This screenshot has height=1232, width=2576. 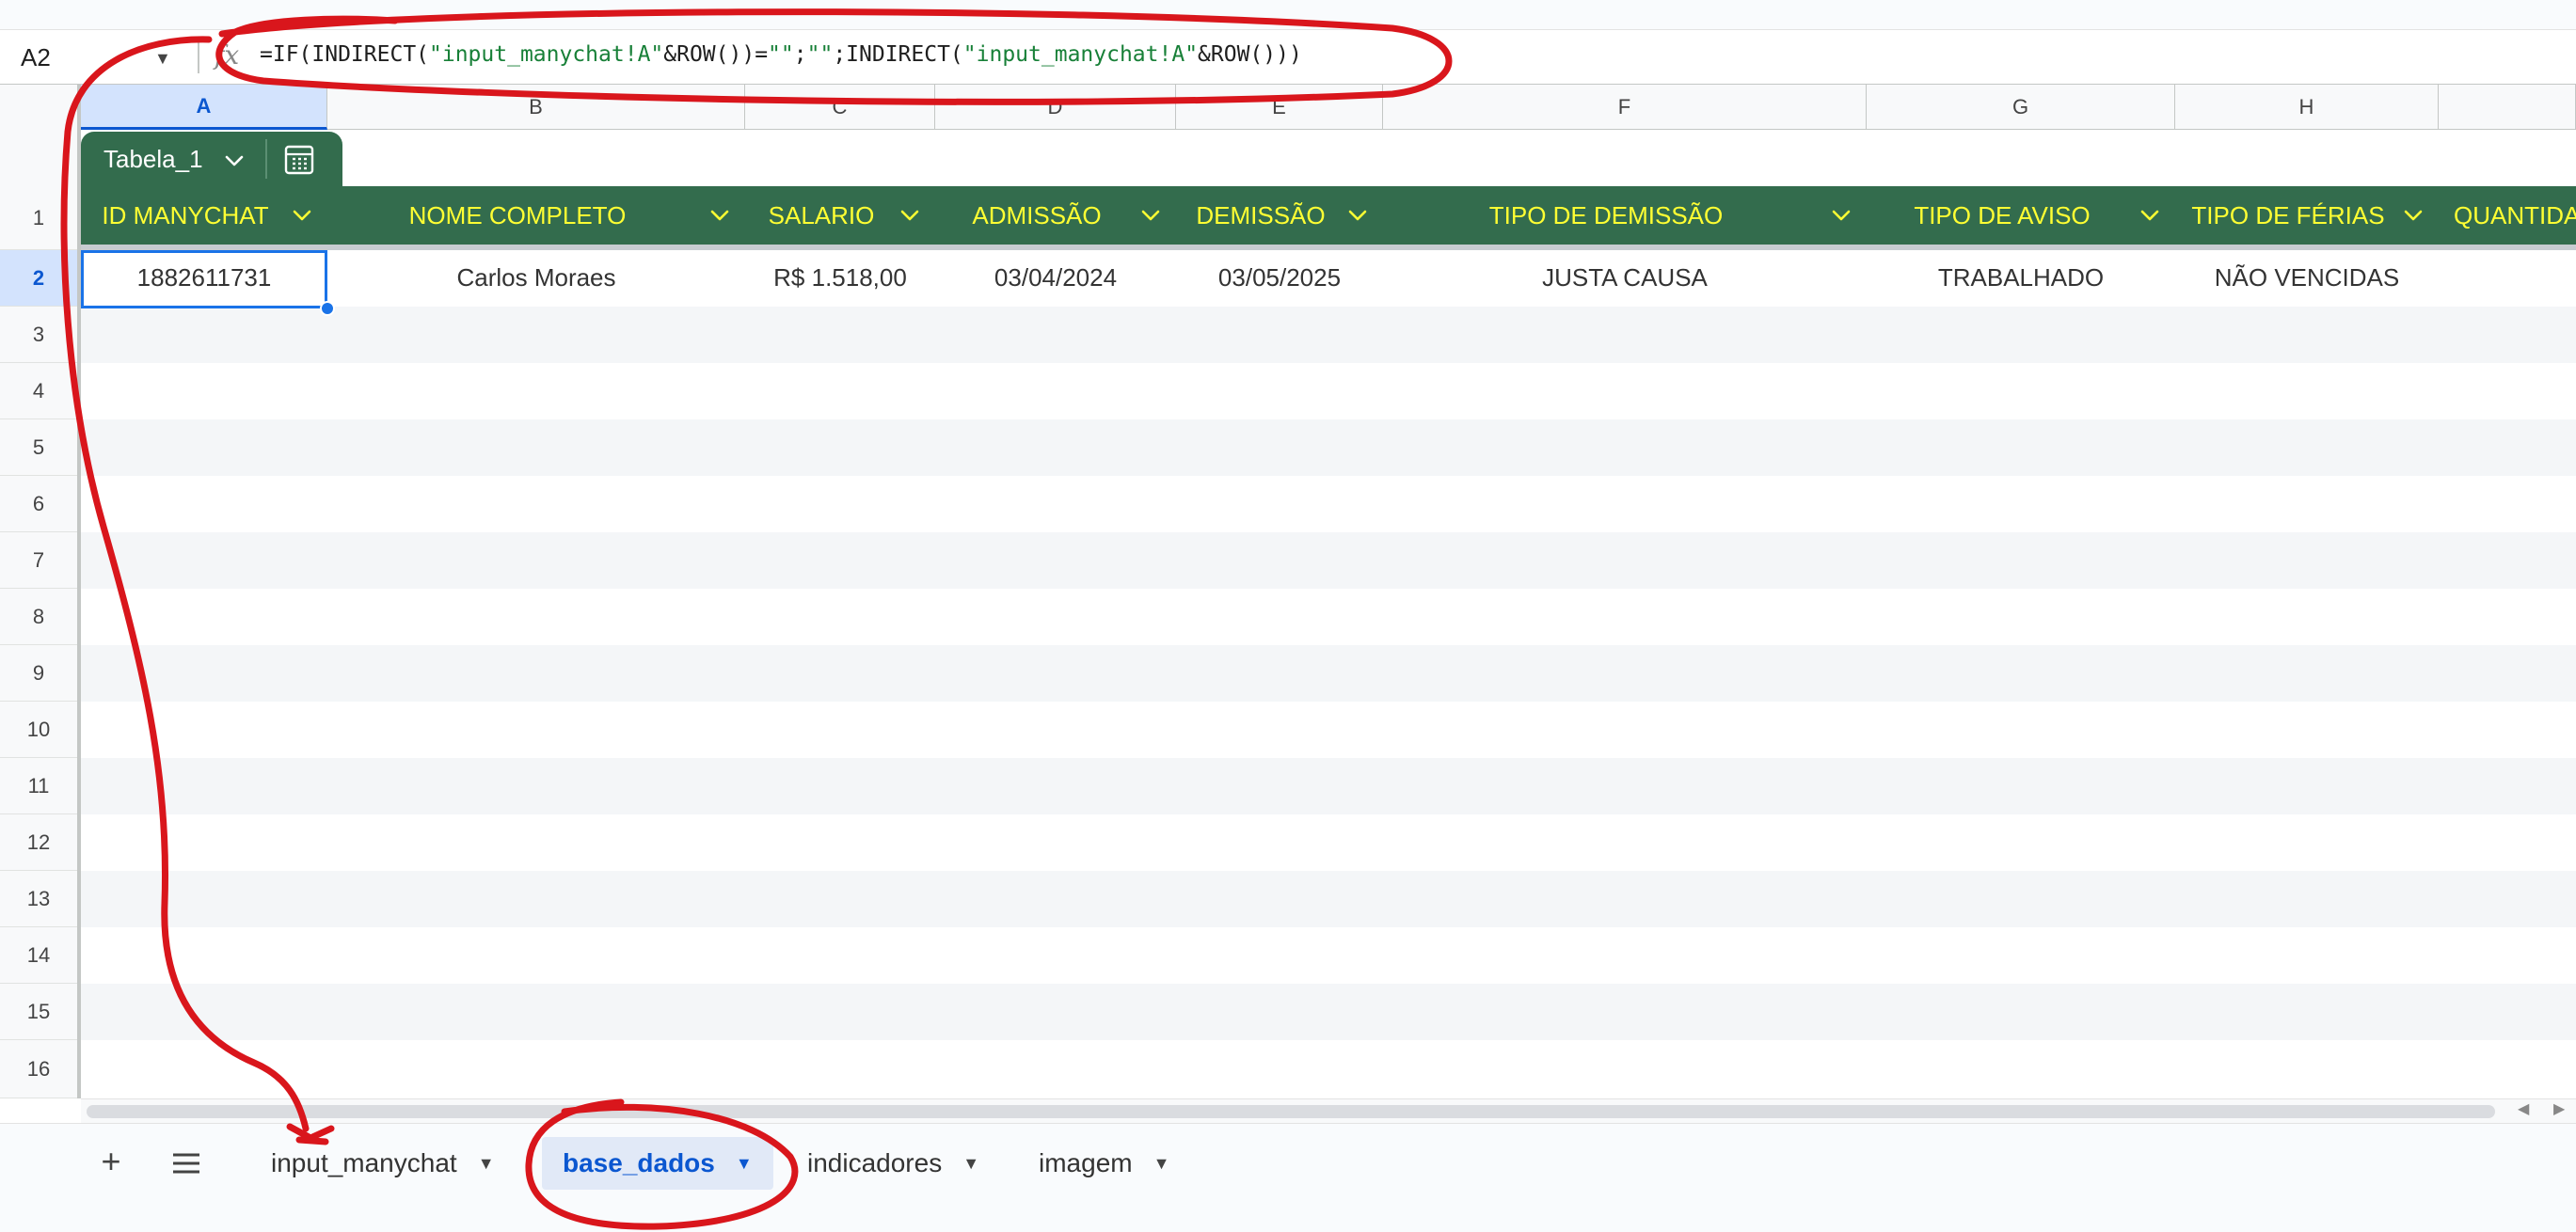 I want to click on table-header-cell: TIPO DE FÉRIAS, so click(x=2307, y=215).